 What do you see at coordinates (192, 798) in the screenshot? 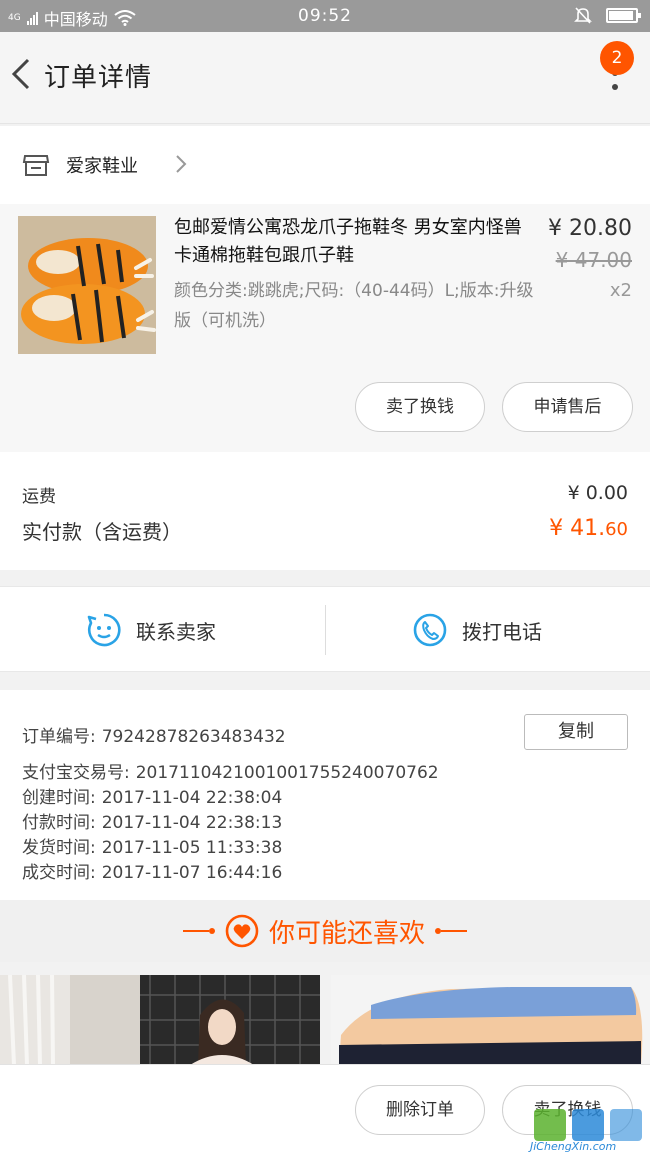
I see `created-time-value: 2017-11-04 22:38:04` at bounding box center [192, 798].